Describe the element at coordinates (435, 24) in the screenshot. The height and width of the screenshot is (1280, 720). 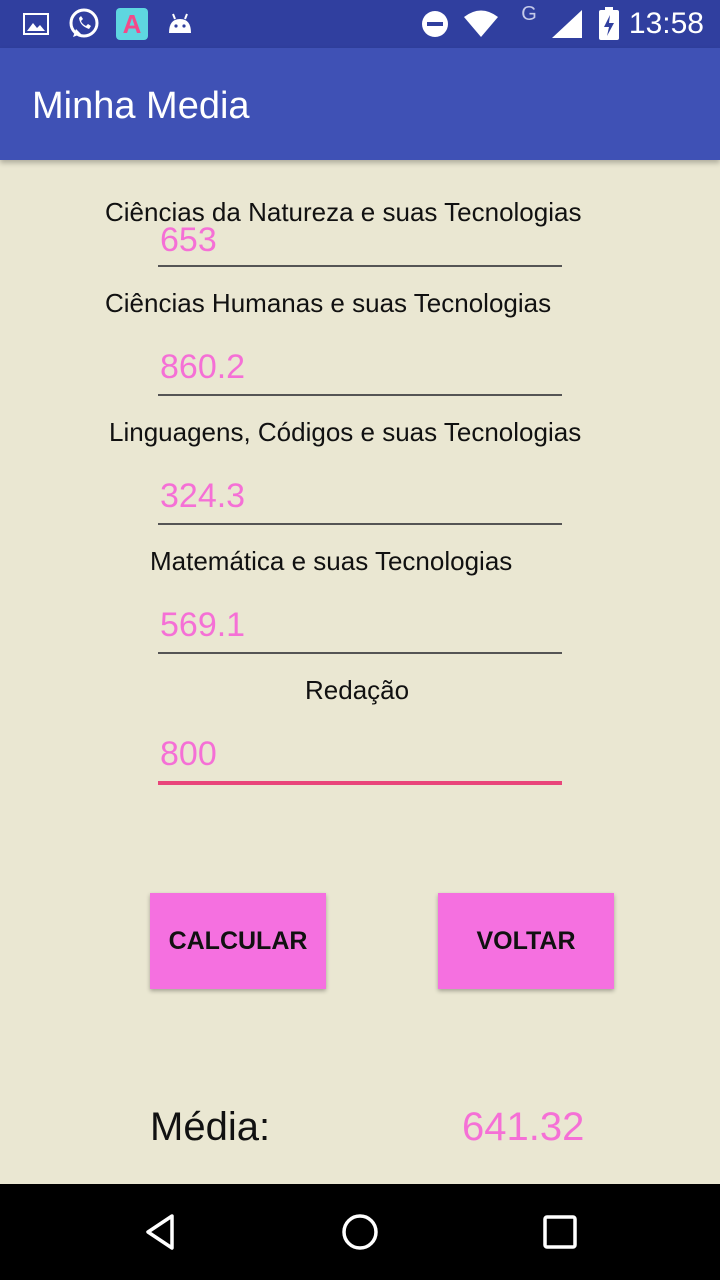
I see `do-not-disturb-icon` at that location.